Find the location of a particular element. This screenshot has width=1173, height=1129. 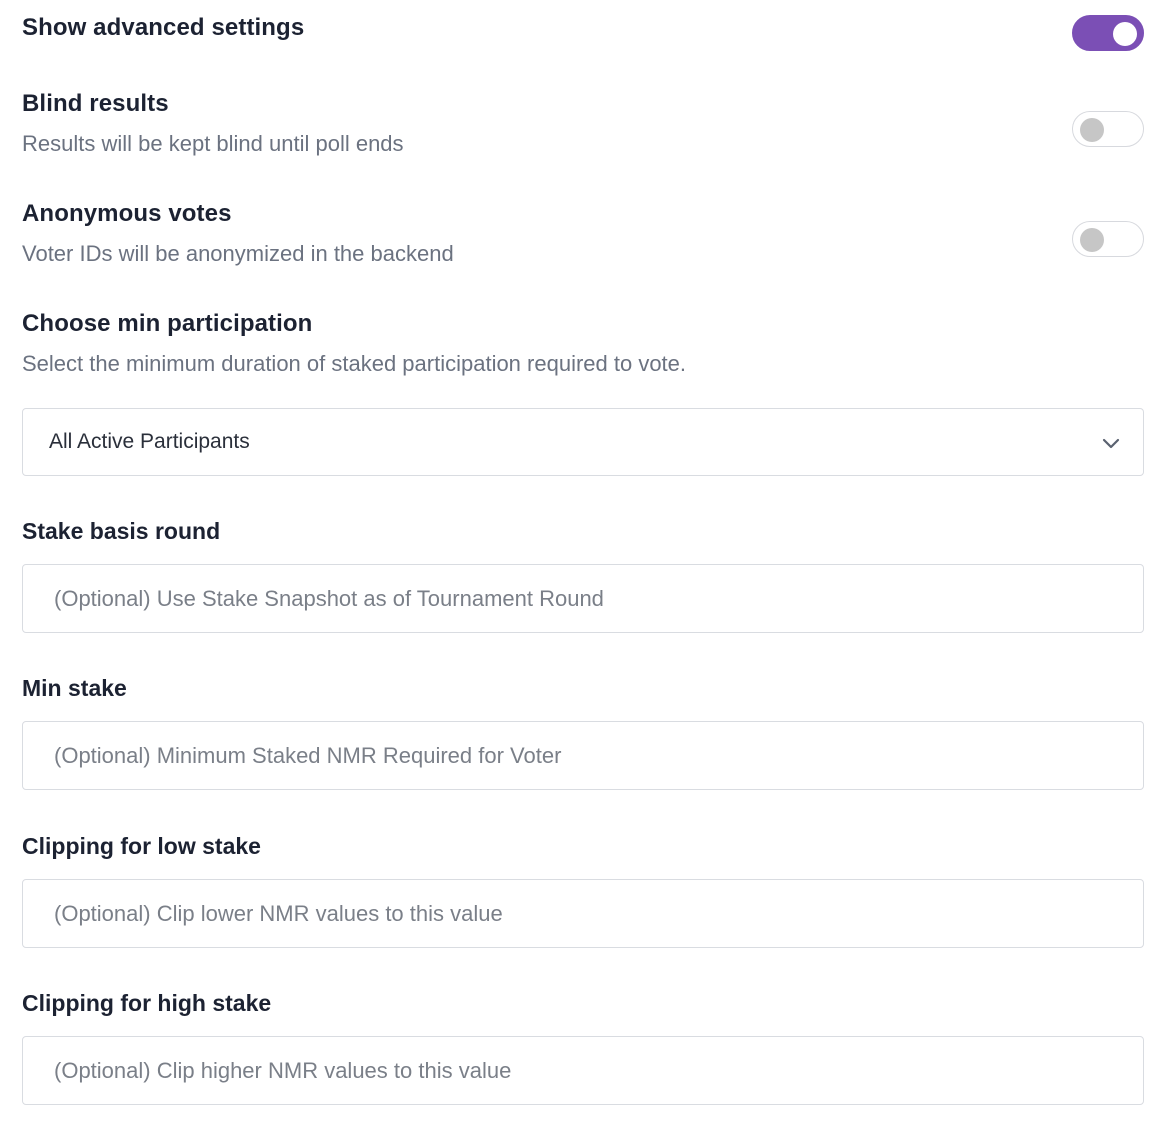

min-participation-selected-value: All Active Participants is located at coordinates (149, 441).